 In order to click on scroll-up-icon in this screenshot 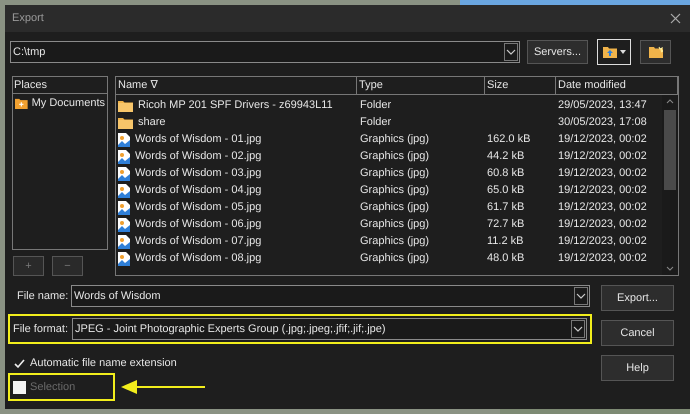, I will do `click(670, 101)`.